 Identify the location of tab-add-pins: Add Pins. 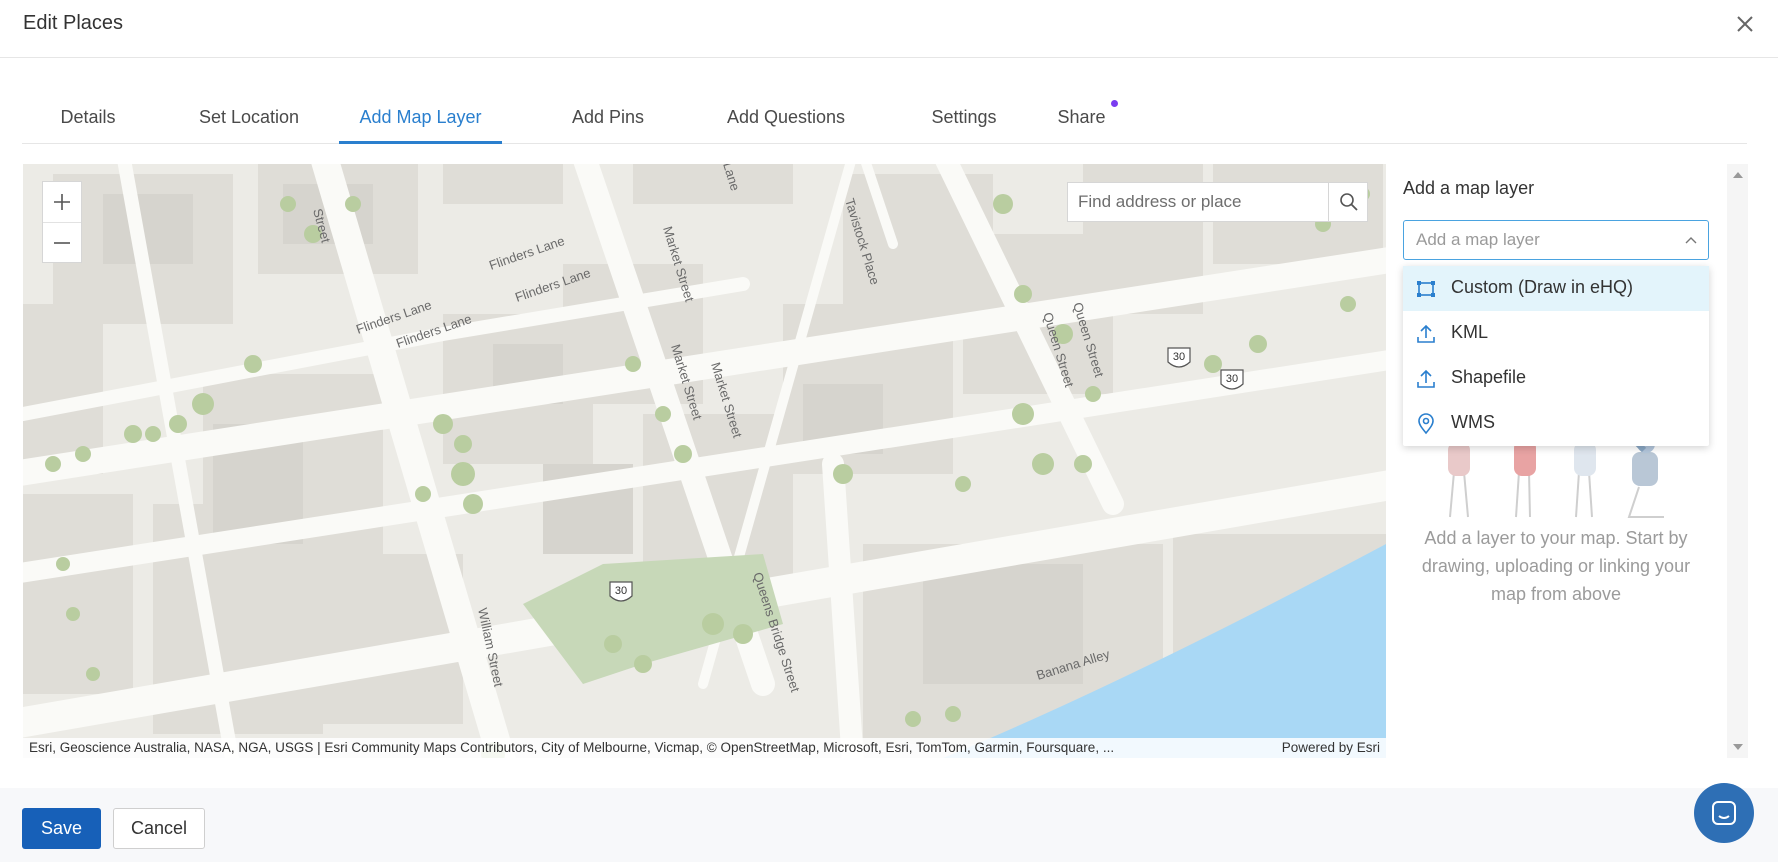
(608, 121).